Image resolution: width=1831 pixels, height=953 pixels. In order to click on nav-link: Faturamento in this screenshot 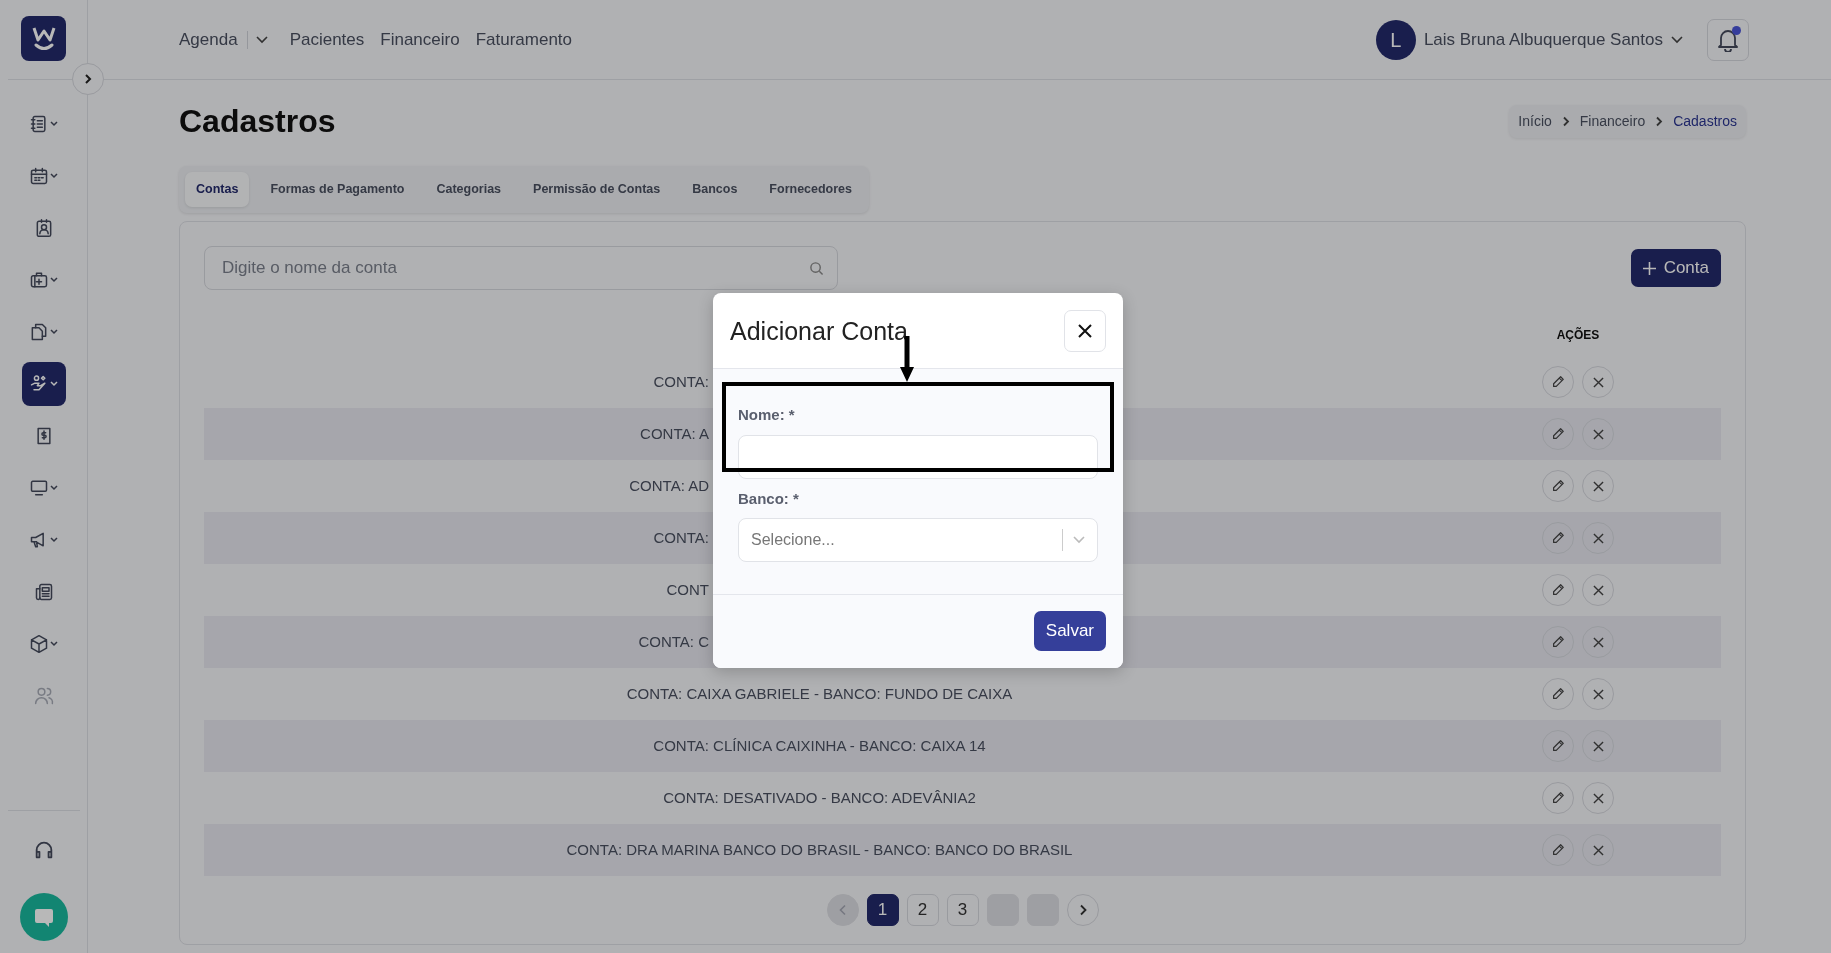, I will do `click(524, 39)`.